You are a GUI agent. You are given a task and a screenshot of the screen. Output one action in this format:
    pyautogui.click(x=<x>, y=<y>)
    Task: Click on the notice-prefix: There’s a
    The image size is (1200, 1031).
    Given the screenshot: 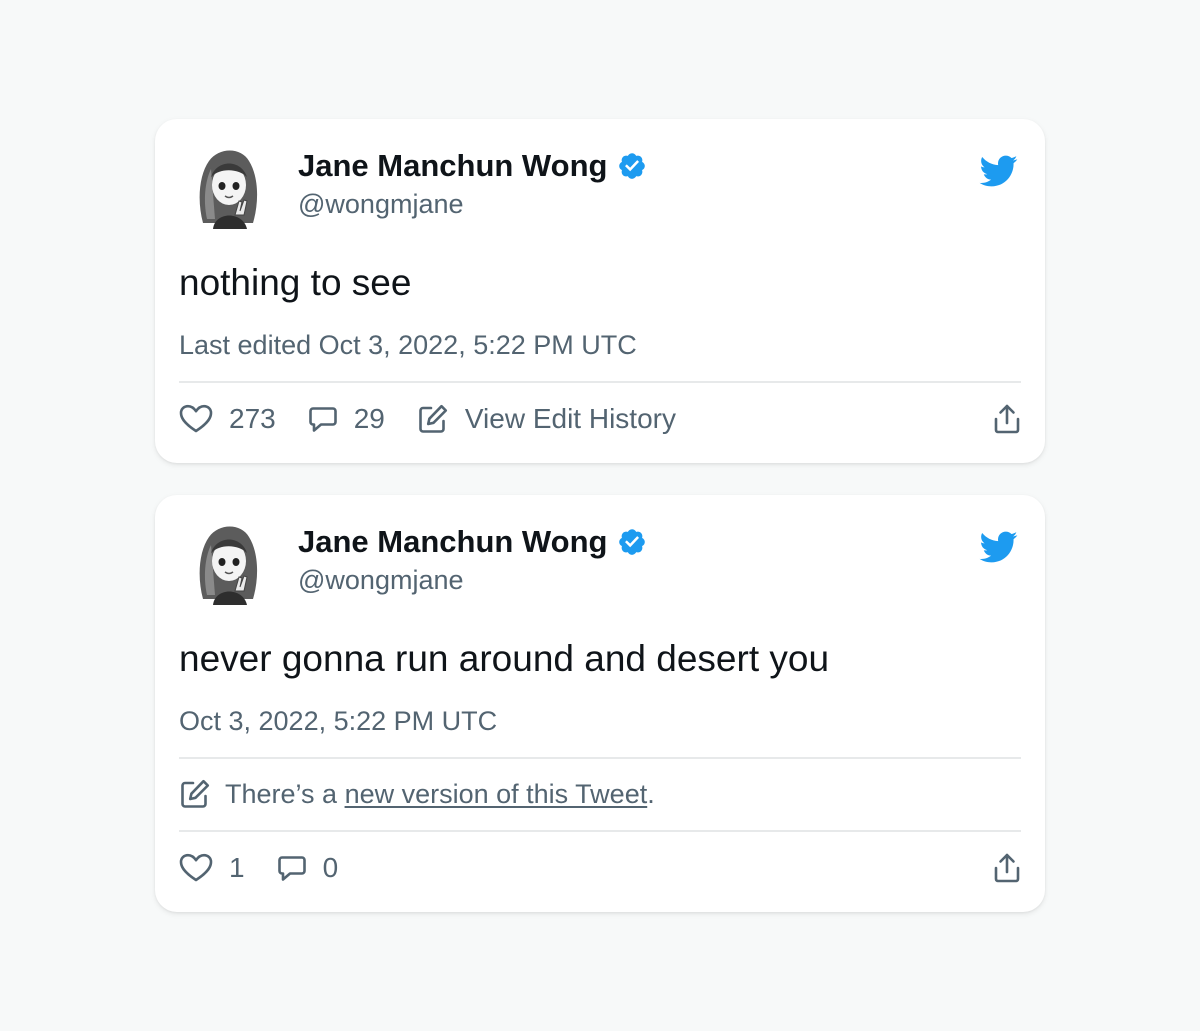 What is the action you would take?
    pyautogui.click(x=285, y=793)
    